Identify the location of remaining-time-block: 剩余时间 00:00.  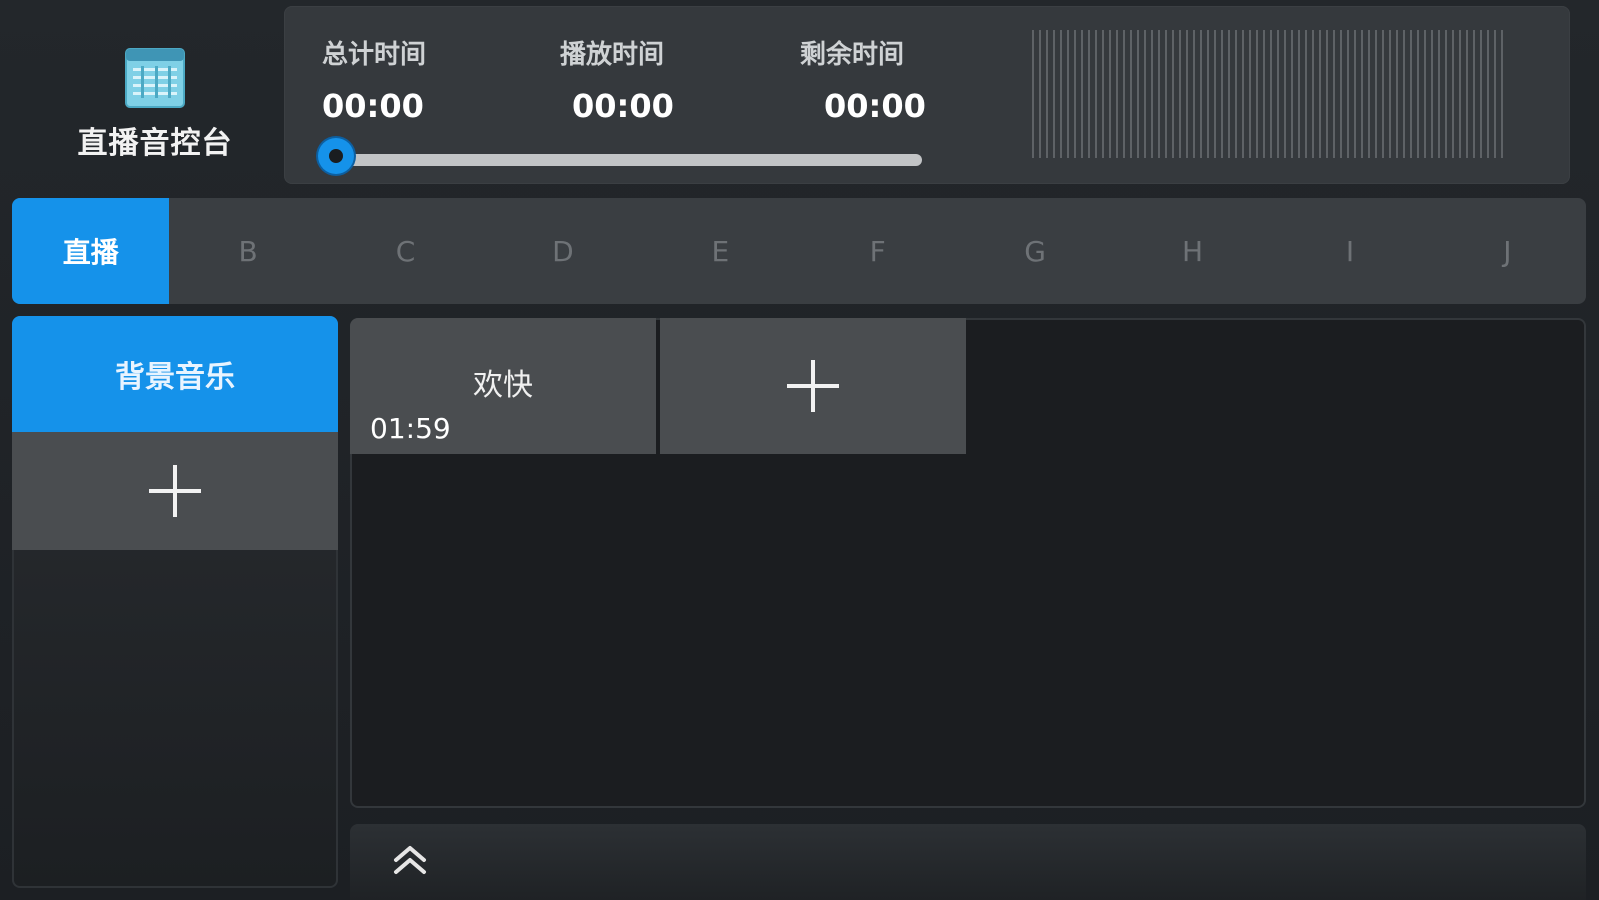
(890, 79).